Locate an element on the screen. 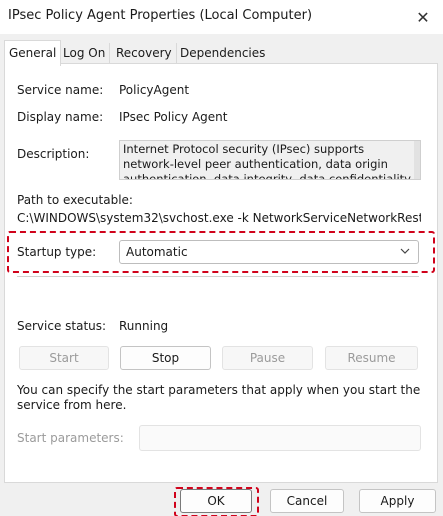  ok-button: OK is located at coordinates (216, 501).